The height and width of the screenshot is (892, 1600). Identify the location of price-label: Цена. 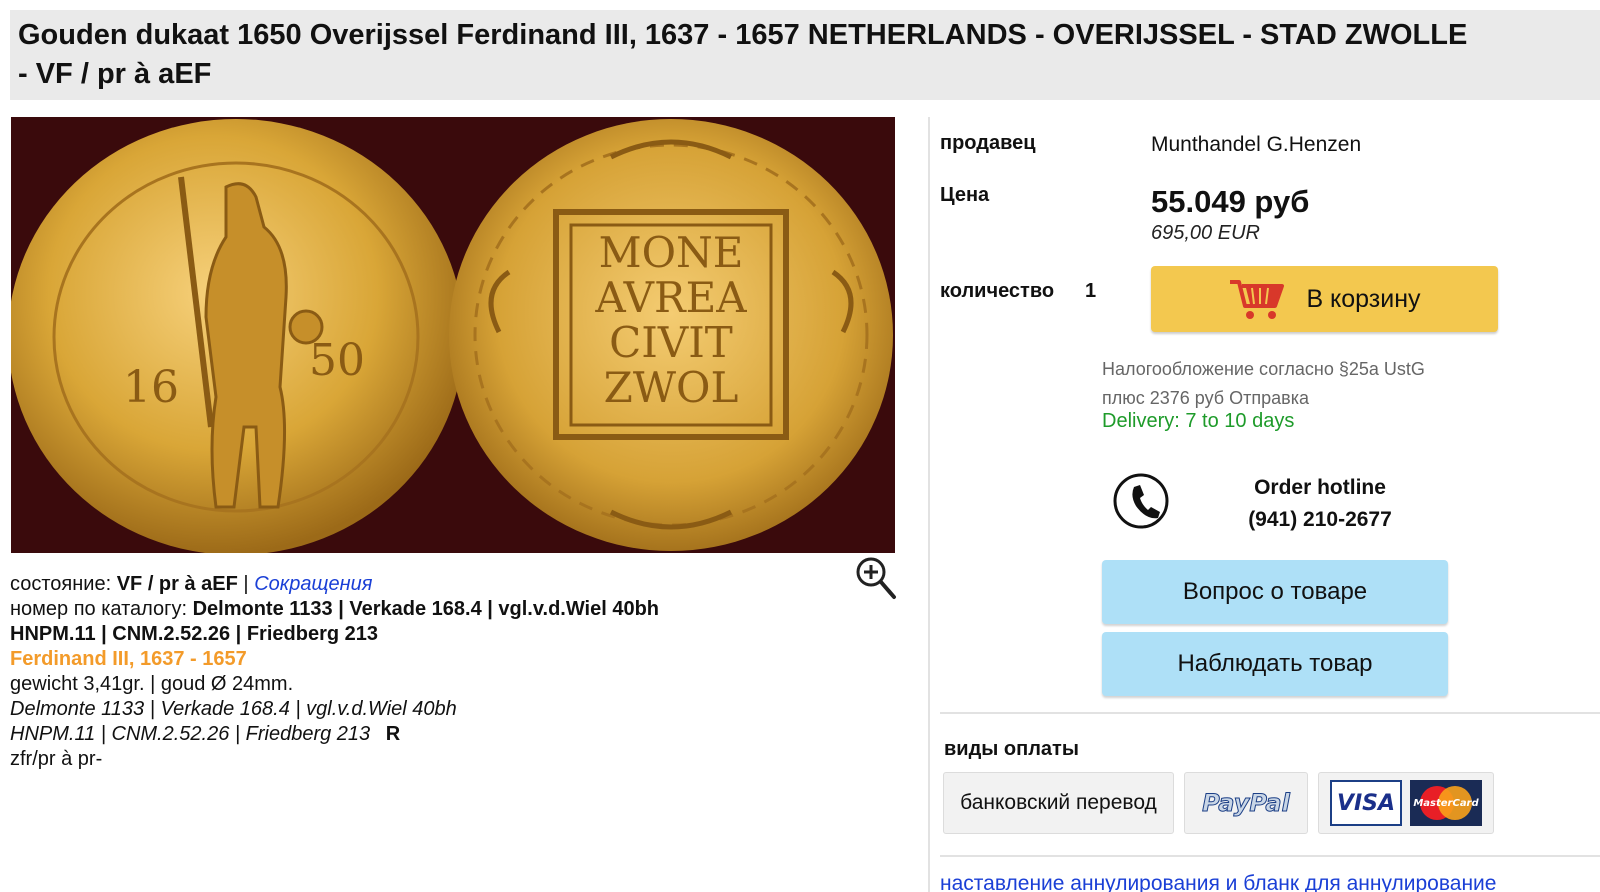
(965, 195).